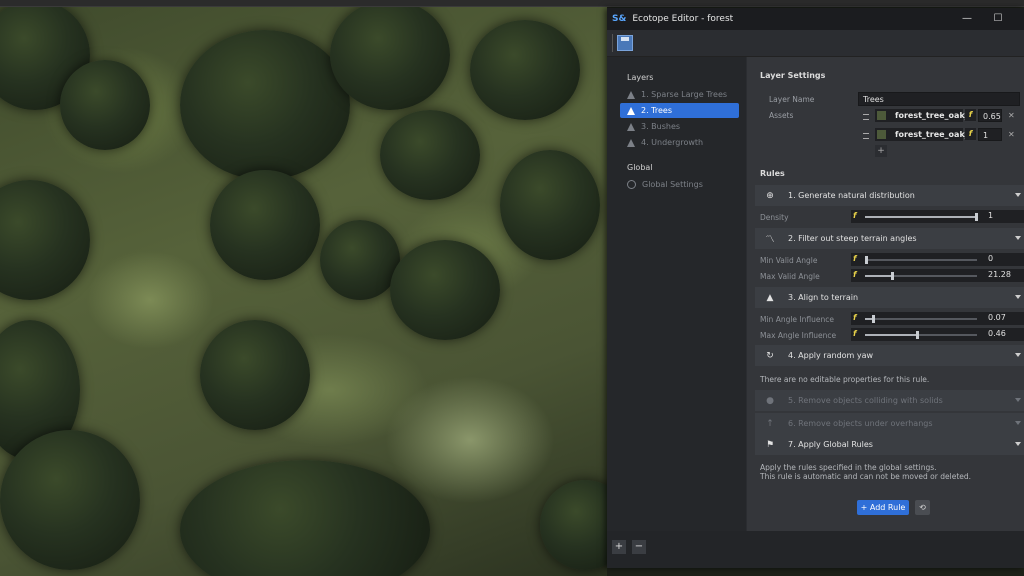  Describe the element at coordinates (679, 110) in the screenshot. I see `layer-item: 2. Trees` at that location.